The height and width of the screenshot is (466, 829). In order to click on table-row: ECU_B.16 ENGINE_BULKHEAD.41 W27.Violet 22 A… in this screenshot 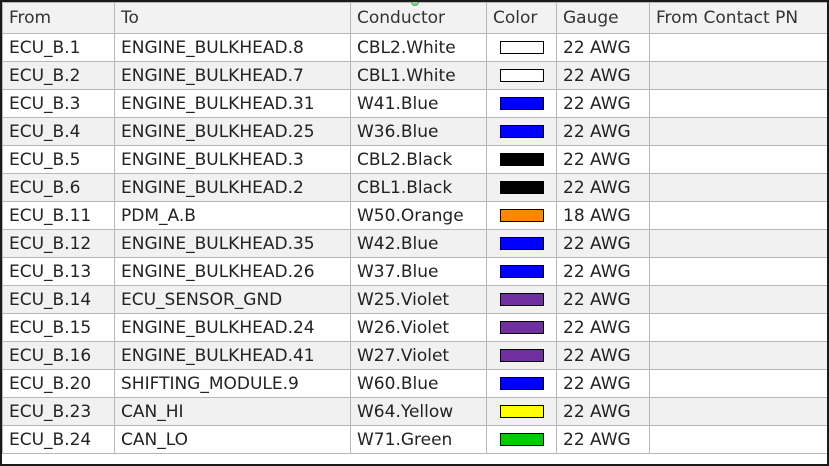, I will do `click(414, 355)`.